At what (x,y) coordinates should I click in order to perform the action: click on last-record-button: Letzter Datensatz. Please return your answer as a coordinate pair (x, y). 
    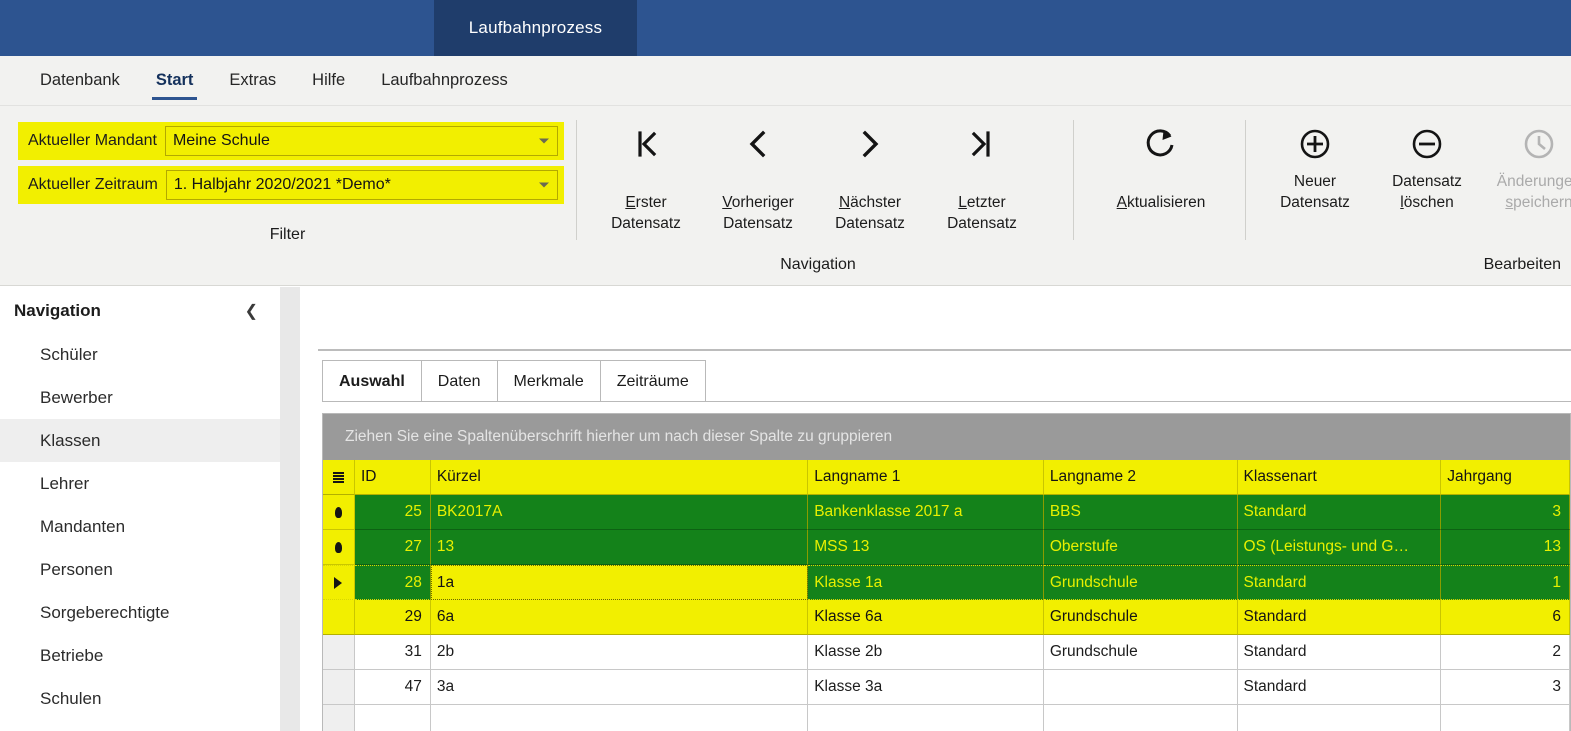
    Looking at the image, I should click on (982, 175).